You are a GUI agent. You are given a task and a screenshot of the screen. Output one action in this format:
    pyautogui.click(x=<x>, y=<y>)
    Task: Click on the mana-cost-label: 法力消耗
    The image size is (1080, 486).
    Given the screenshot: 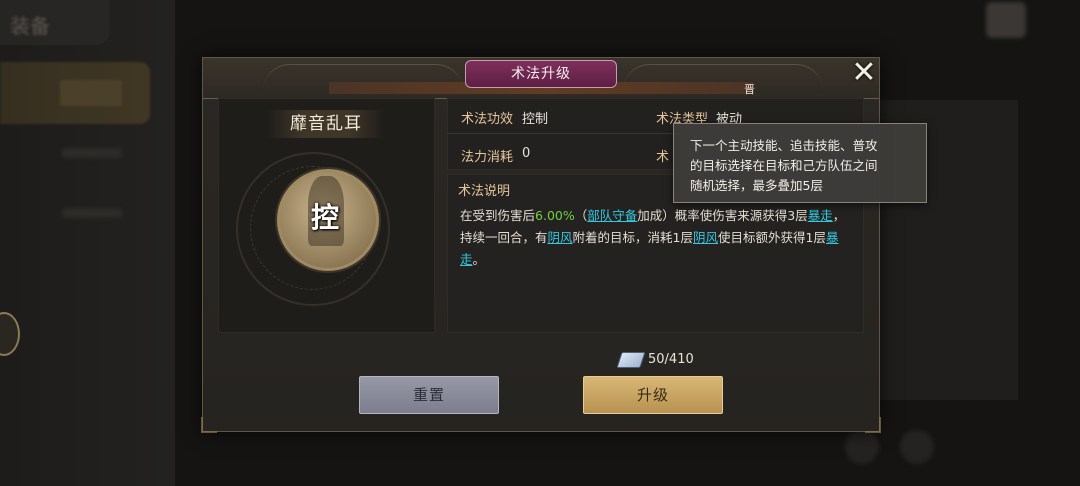 What is the action you would take?
    pyautogui.click(x=487, y=157)
    